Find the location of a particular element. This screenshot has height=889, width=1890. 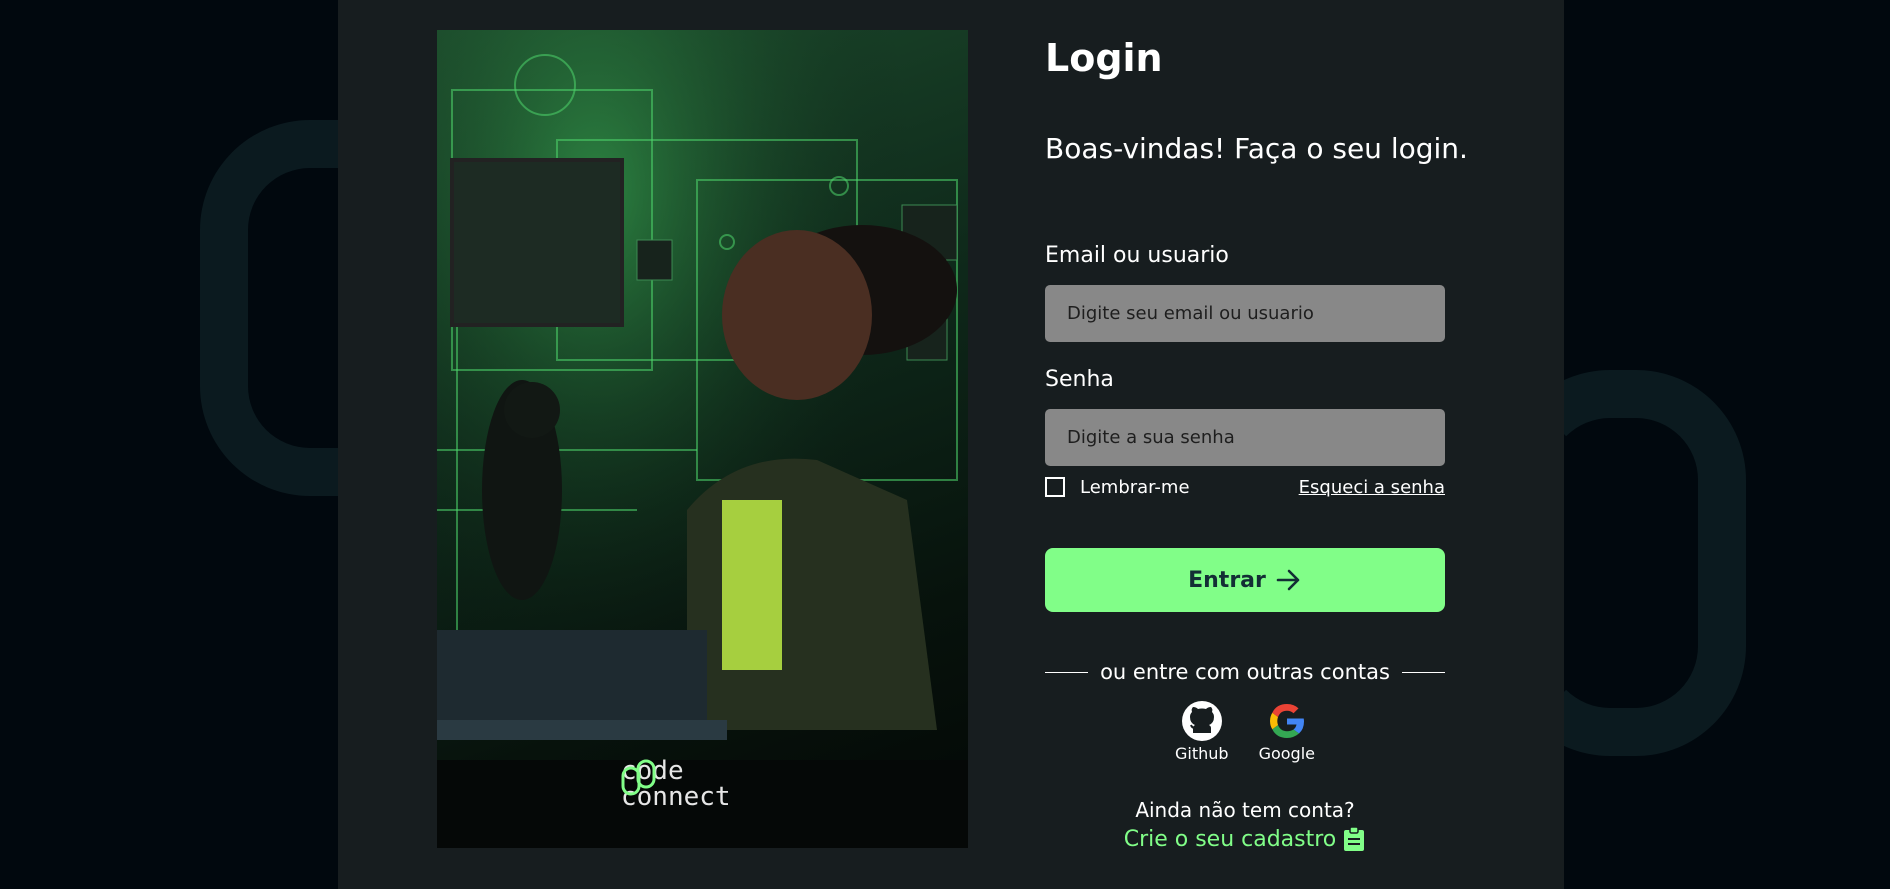

password-input is located at coordinates (1245, 437).